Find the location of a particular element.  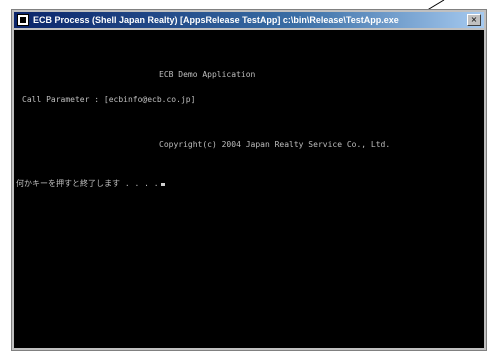

close-icon: × is located at coordinates (474, 19).